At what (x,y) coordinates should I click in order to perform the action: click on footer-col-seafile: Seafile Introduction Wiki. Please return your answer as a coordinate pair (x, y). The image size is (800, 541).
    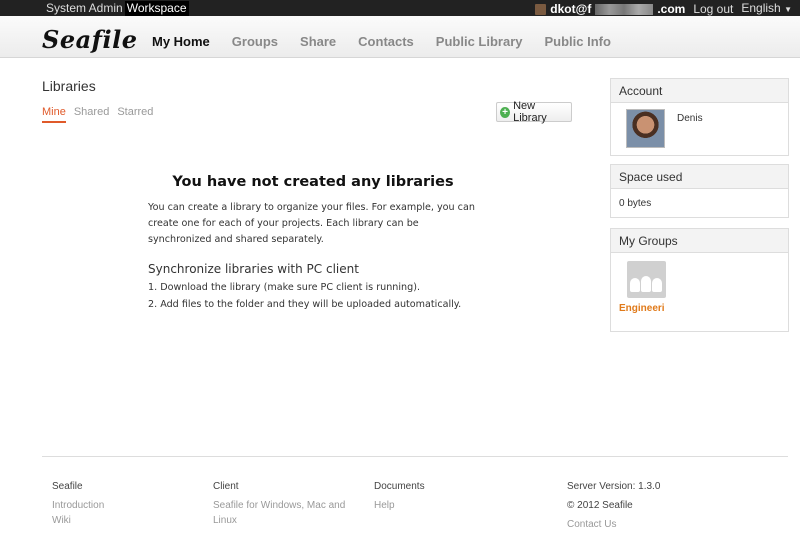
    Looking at the image, I should click on (112, 503).